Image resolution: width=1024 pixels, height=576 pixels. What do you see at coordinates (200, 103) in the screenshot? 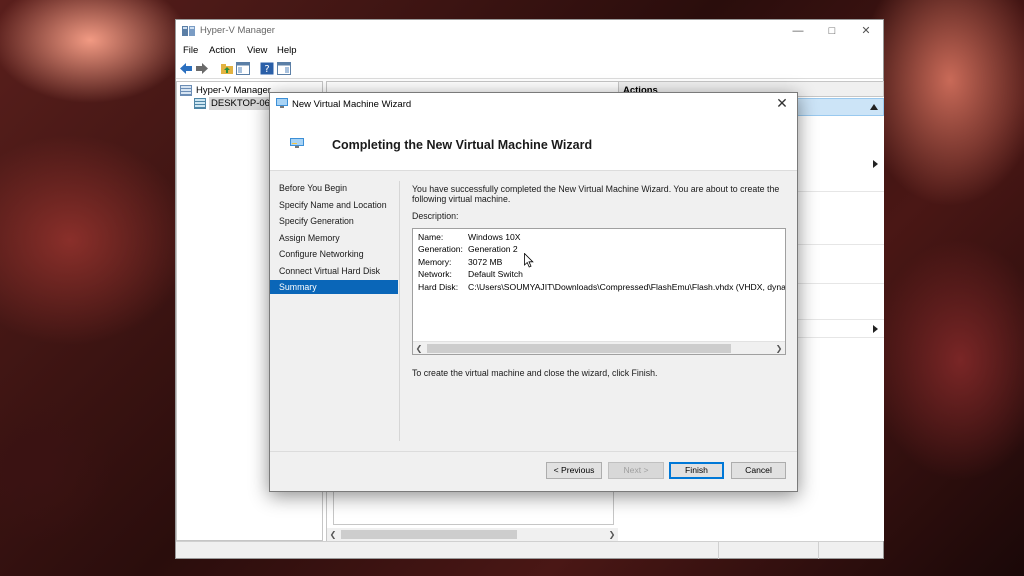
I see `server-icon` at bounding box center [200, 103].